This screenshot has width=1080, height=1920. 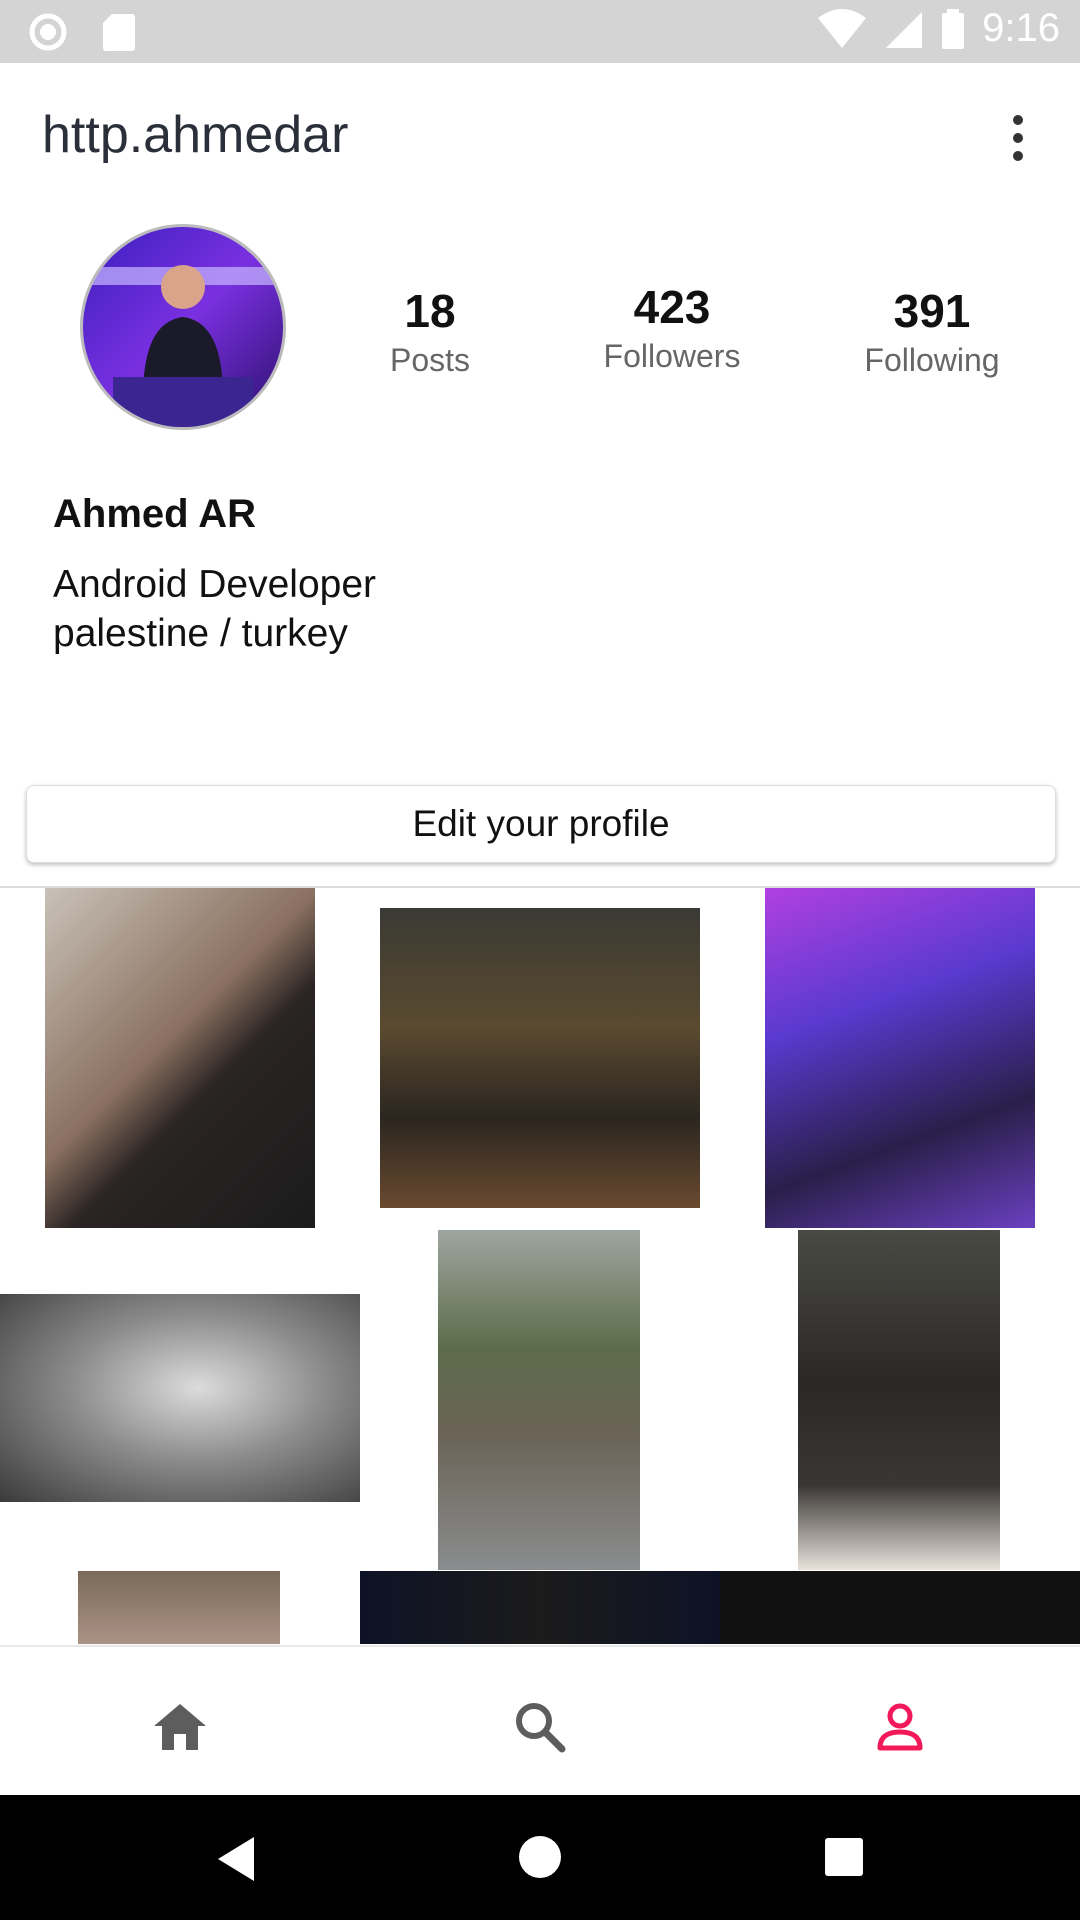 I want to click on profile-icon, so click(x=900, y=1727).